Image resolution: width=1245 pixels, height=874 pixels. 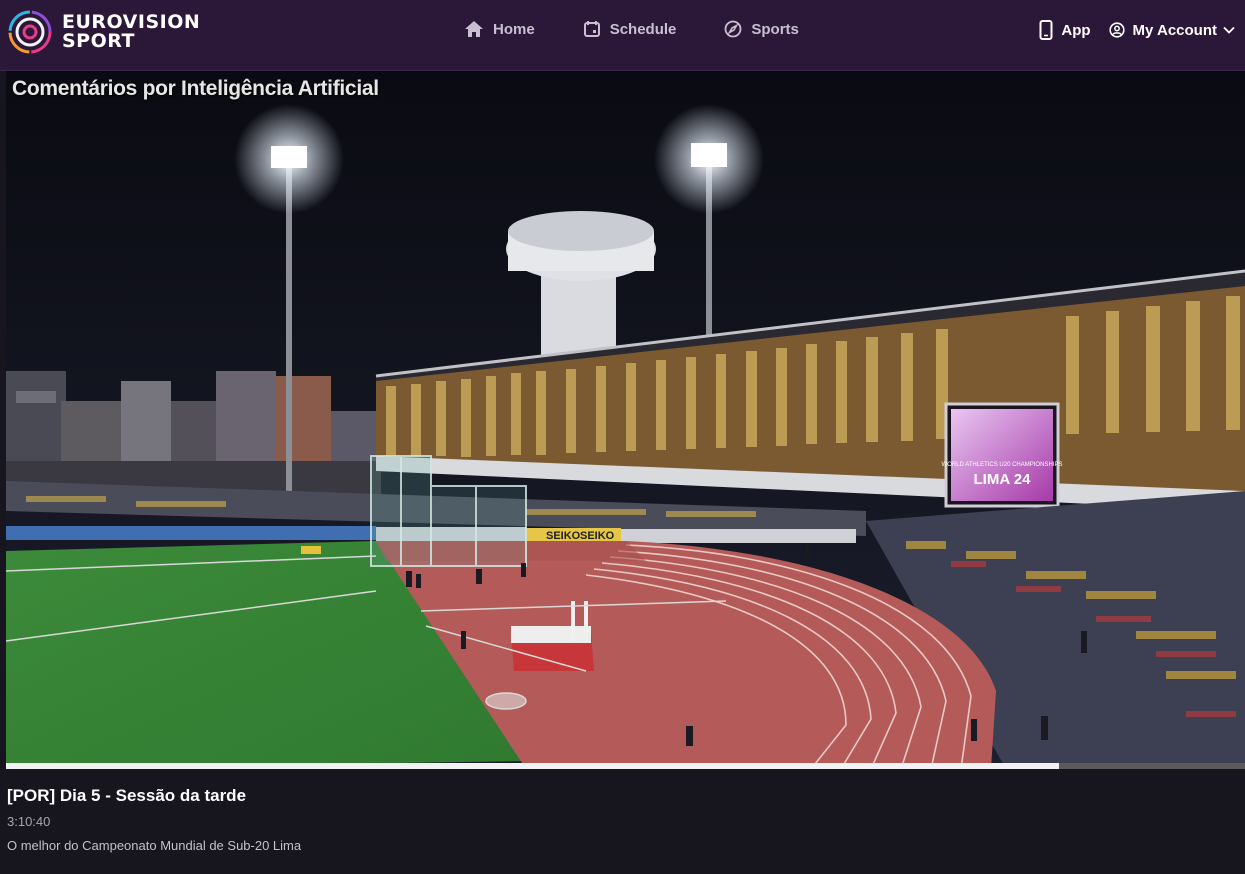 I want to click on nav-schedule: Schedule, so click(x=630, y=29).